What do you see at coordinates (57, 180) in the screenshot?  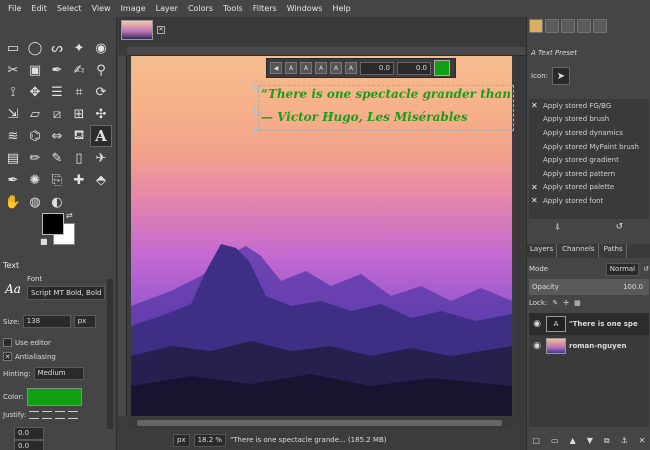 I see `clone-icon: ⎘` at bounding box center [57, 180].